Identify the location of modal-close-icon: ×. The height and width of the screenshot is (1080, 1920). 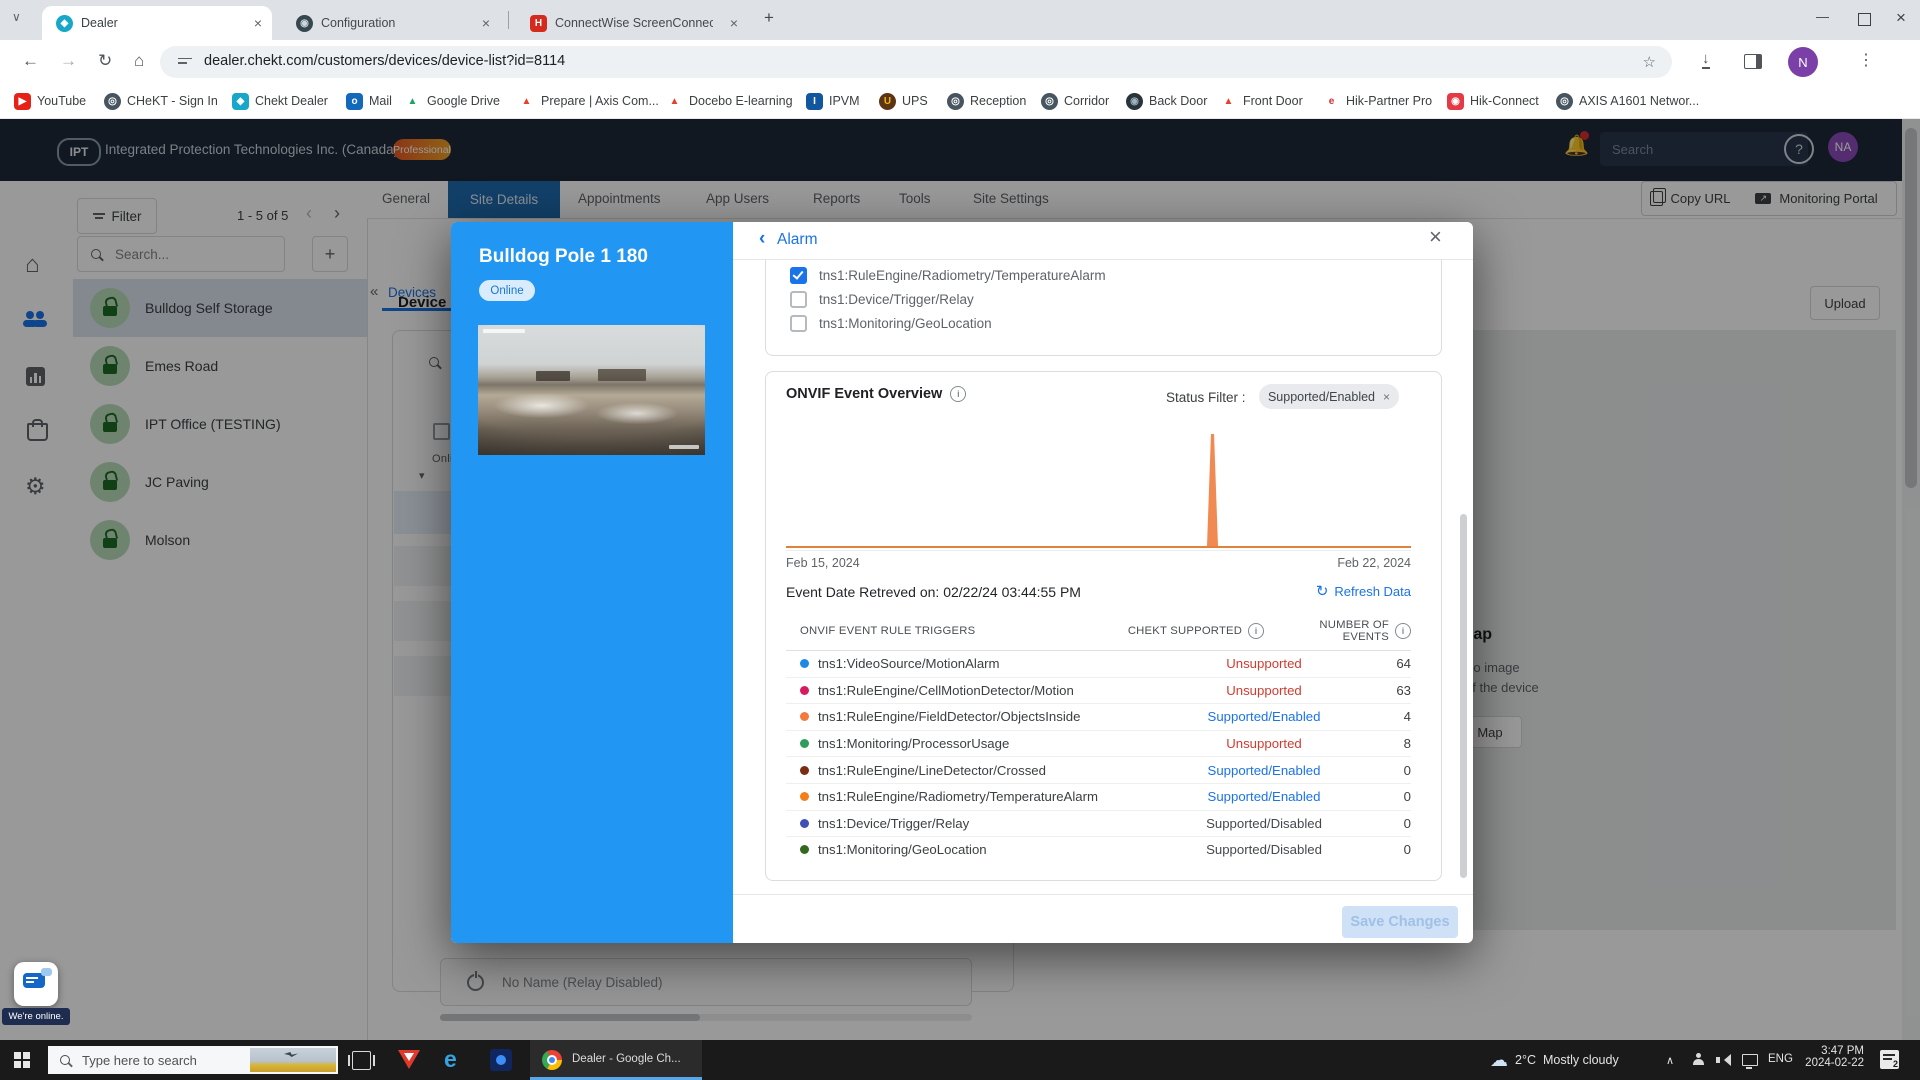
(1435, 237).